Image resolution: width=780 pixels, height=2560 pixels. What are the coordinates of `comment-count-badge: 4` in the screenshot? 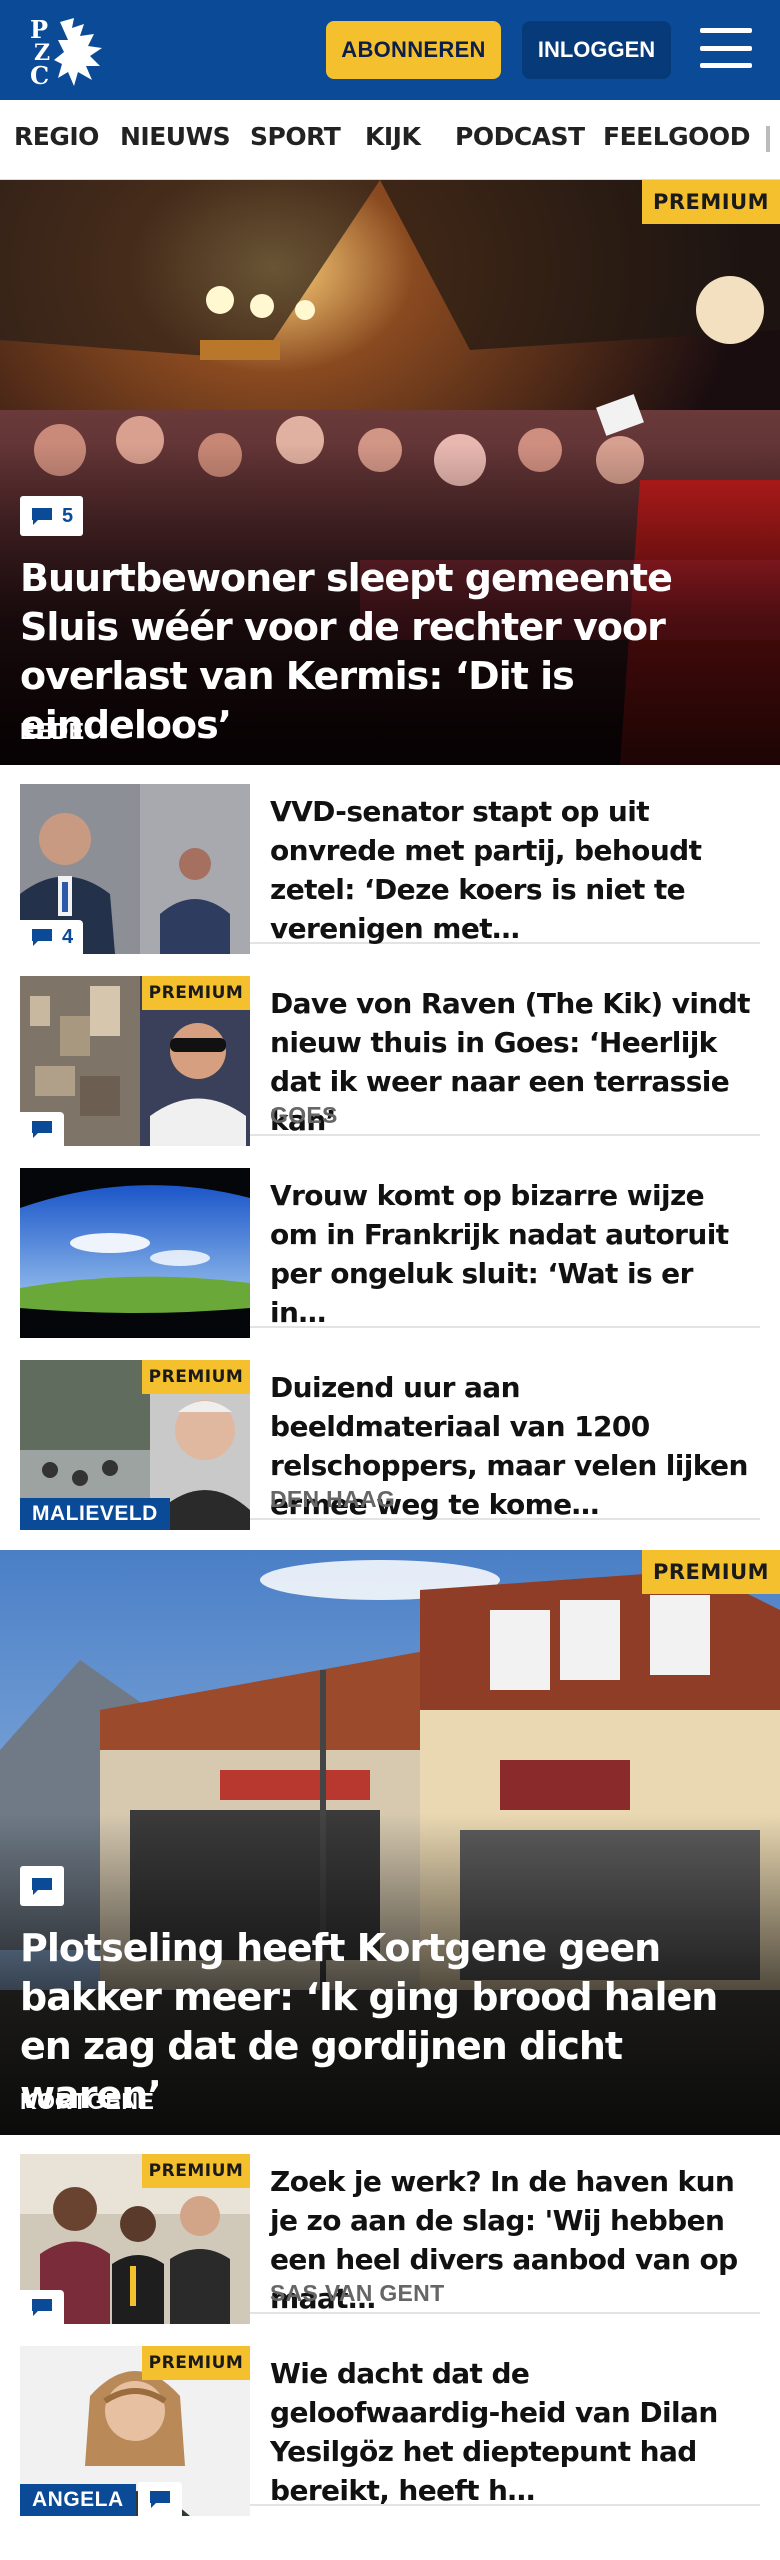 It's located at (52, 937).